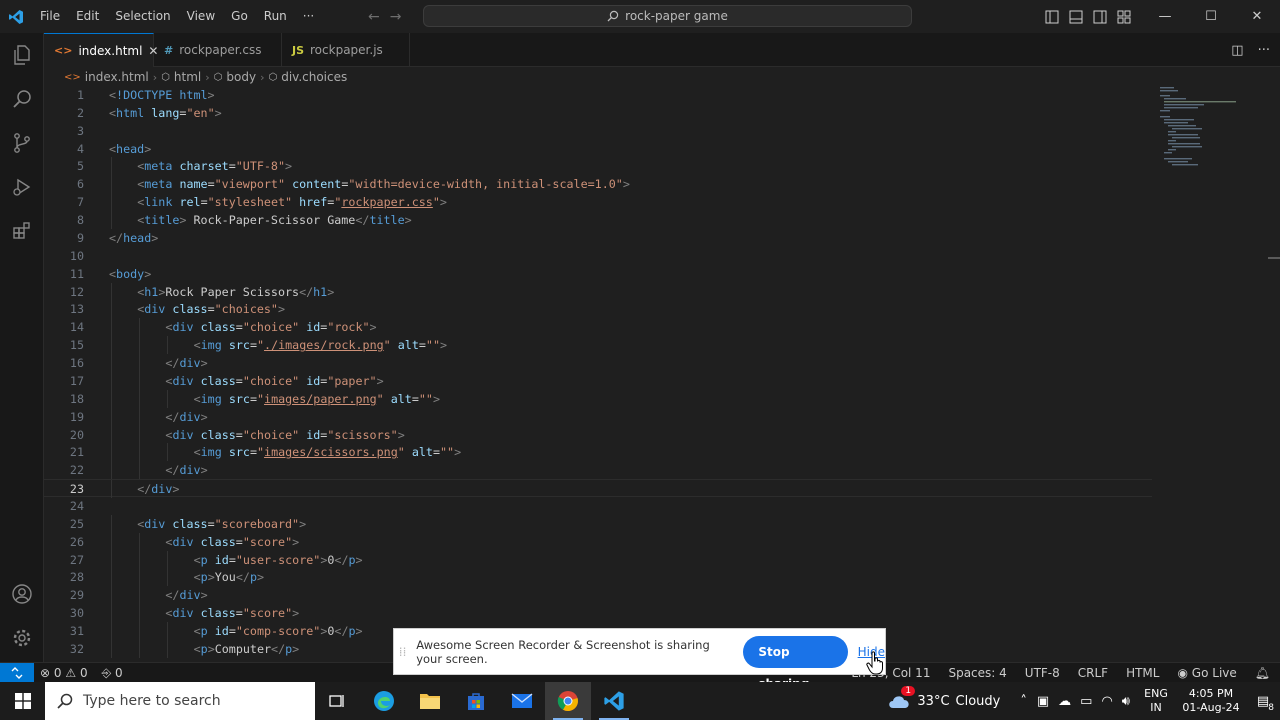  Describe the element at coordinates (1211, 16) in the screenshot. I see `maximize-button: ☐` at that location.